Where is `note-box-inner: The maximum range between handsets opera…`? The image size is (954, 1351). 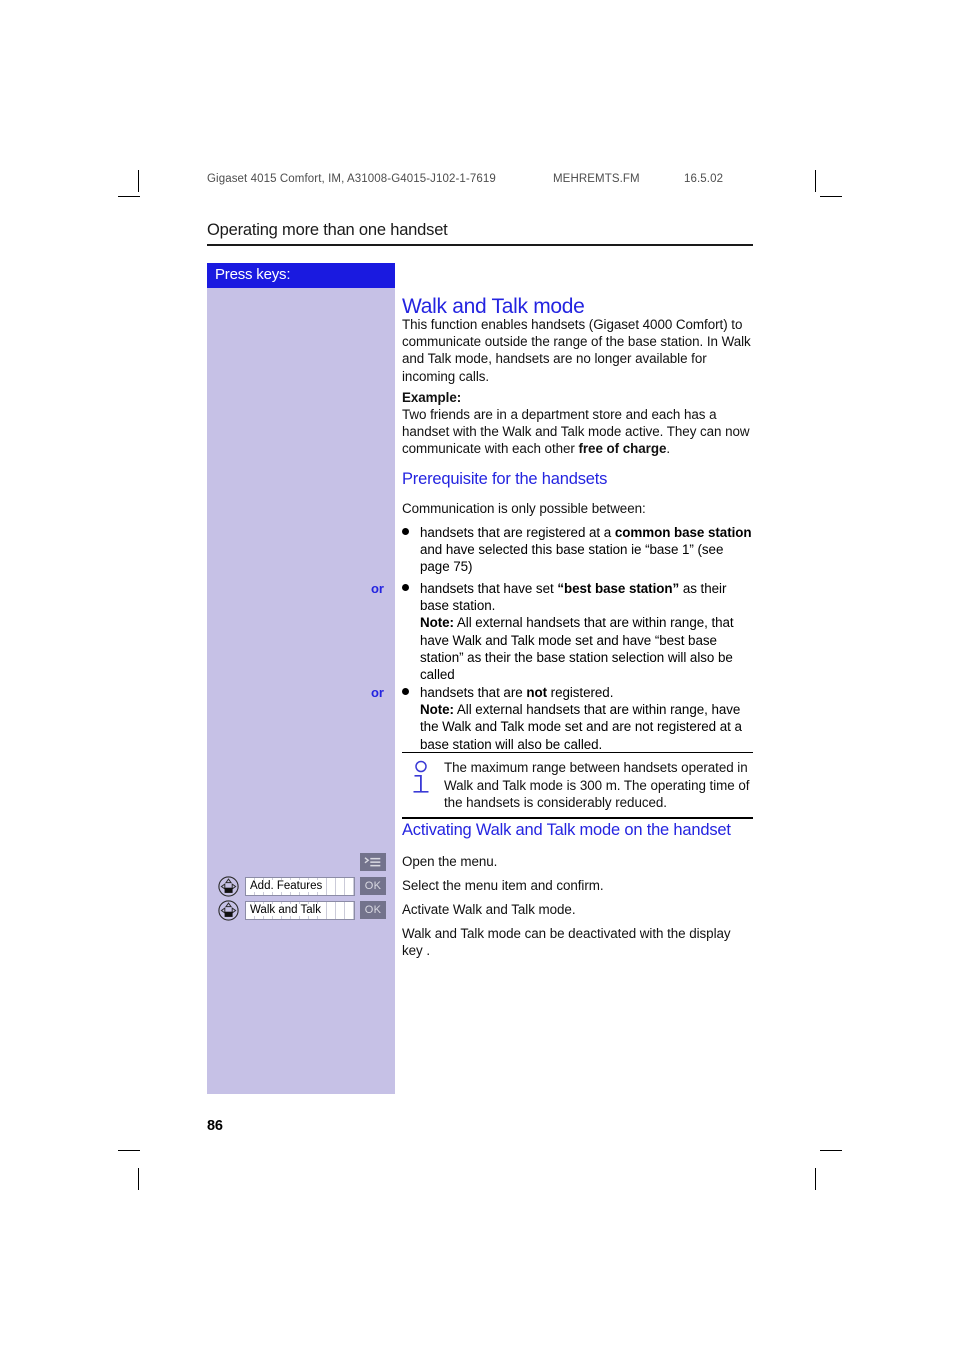 note-box-inner: The maximum range between handsets opera… is located at coordinates (577, 785).